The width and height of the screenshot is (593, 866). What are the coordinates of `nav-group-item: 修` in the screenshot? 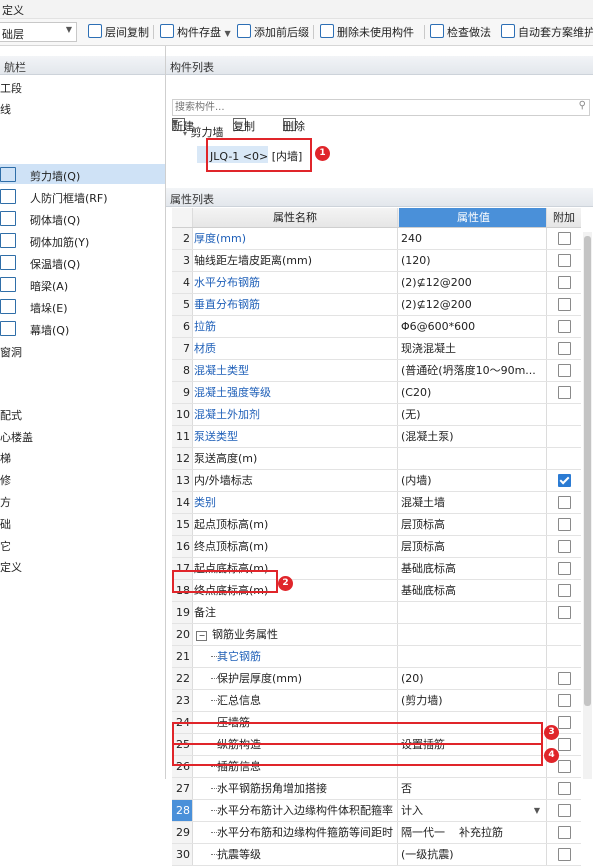 It's located at (5, 480).